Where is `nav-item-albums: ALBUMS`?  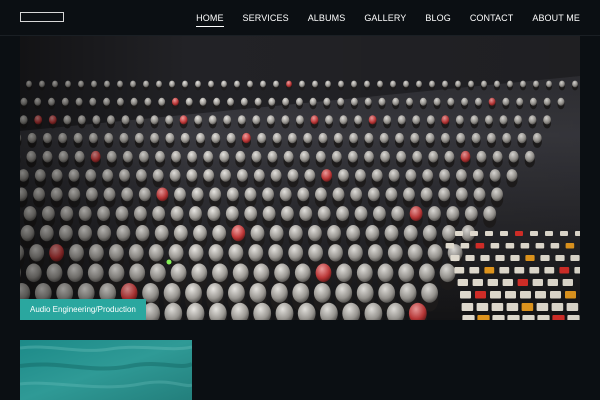 nav-item-albums: ALBUMS is located at coordinates (327, 18).